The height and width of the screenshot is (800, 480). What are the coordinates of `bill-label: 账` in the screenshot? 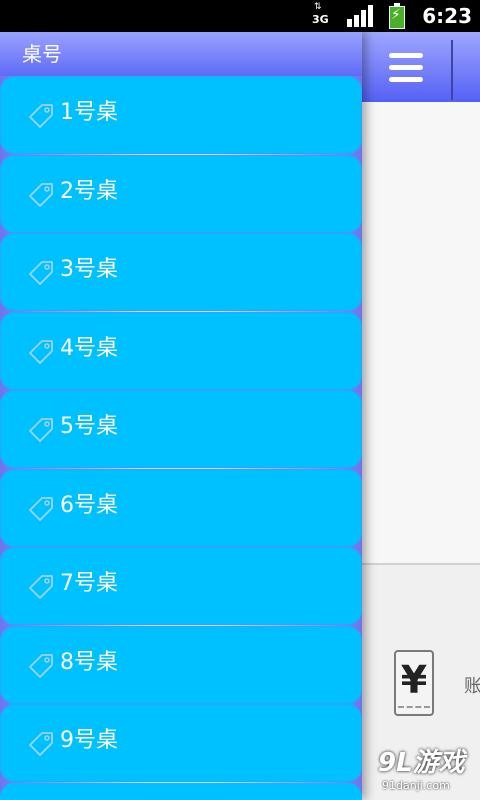 It's located at (472, 685).